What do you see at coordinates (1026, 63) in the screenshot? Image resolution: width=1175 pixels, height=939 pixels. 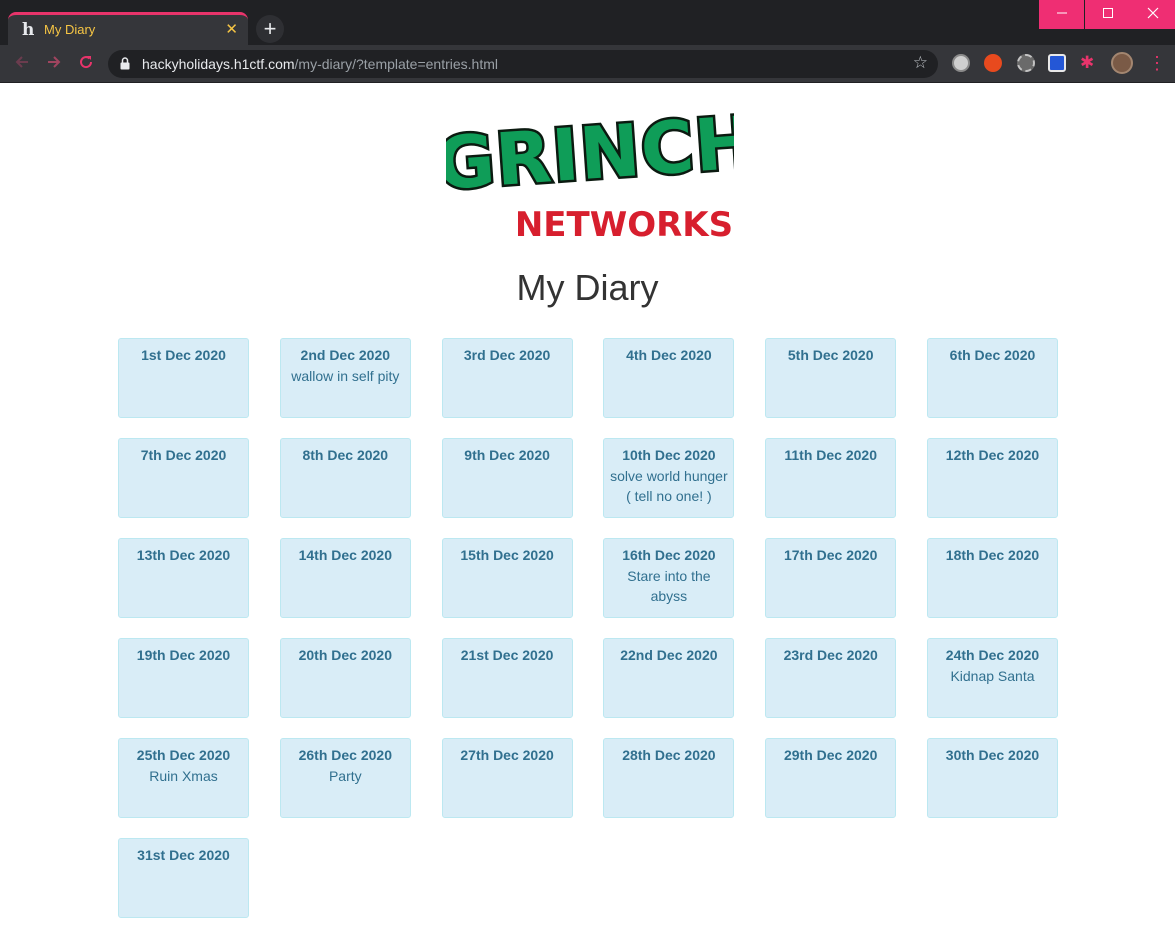 I see `extension-gear-icon` at bounding box center [1026, 63].